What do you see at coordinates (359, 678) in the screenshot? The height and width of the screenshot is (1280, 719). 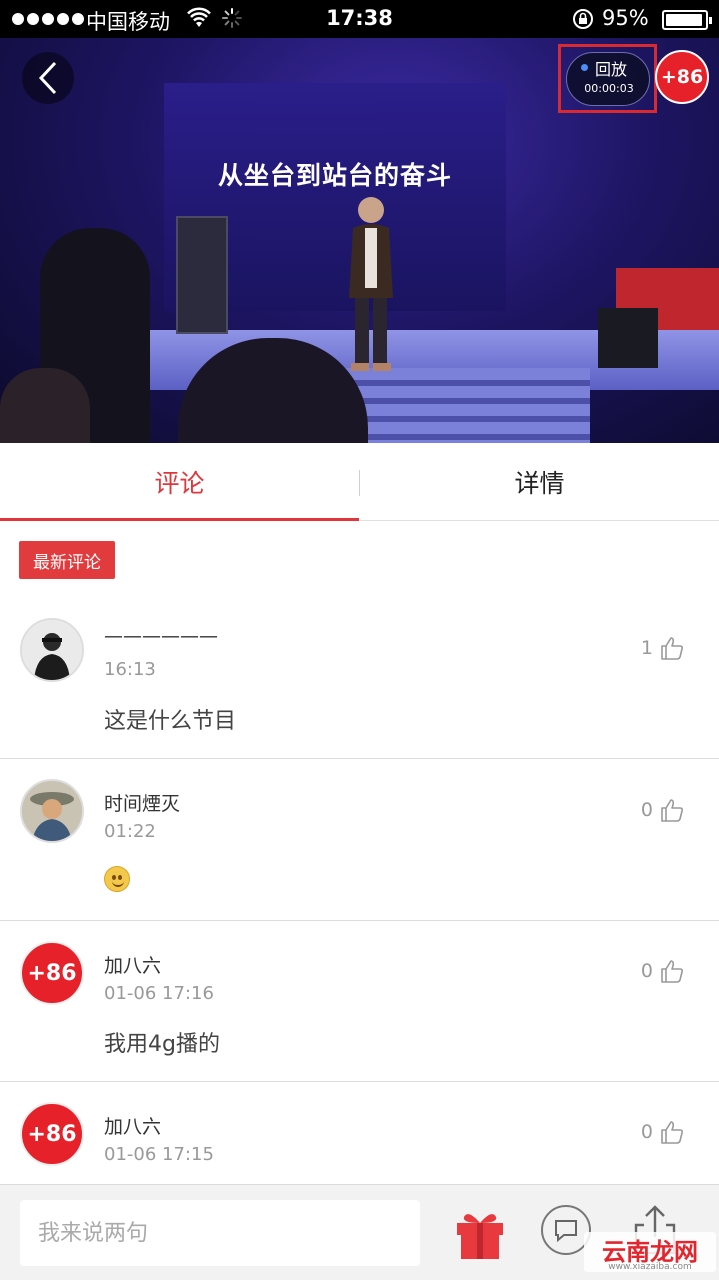 I see `comment-item: —————— 16:13 这是什么节目 1` at bounding box center [359, 678].